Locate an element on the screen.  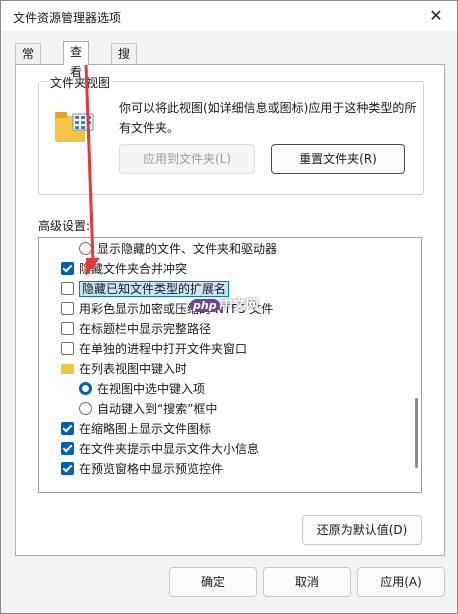
list-item-label: 在缩略图上显示文件图标 is located at coordinates (145, 429).